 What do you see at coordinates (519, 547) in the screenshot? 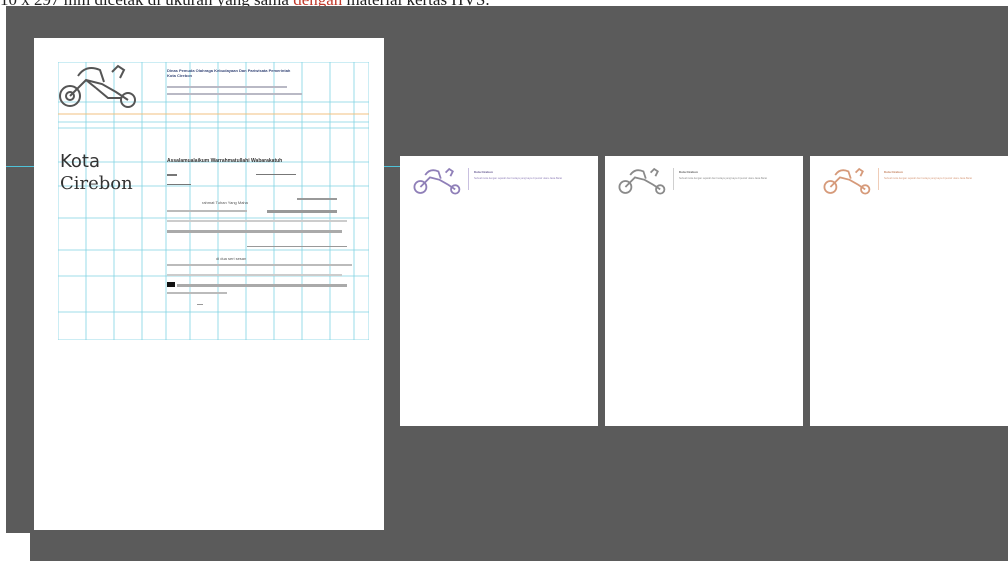
I see `design-canvas-bottom` at bounding box center [519, 547].